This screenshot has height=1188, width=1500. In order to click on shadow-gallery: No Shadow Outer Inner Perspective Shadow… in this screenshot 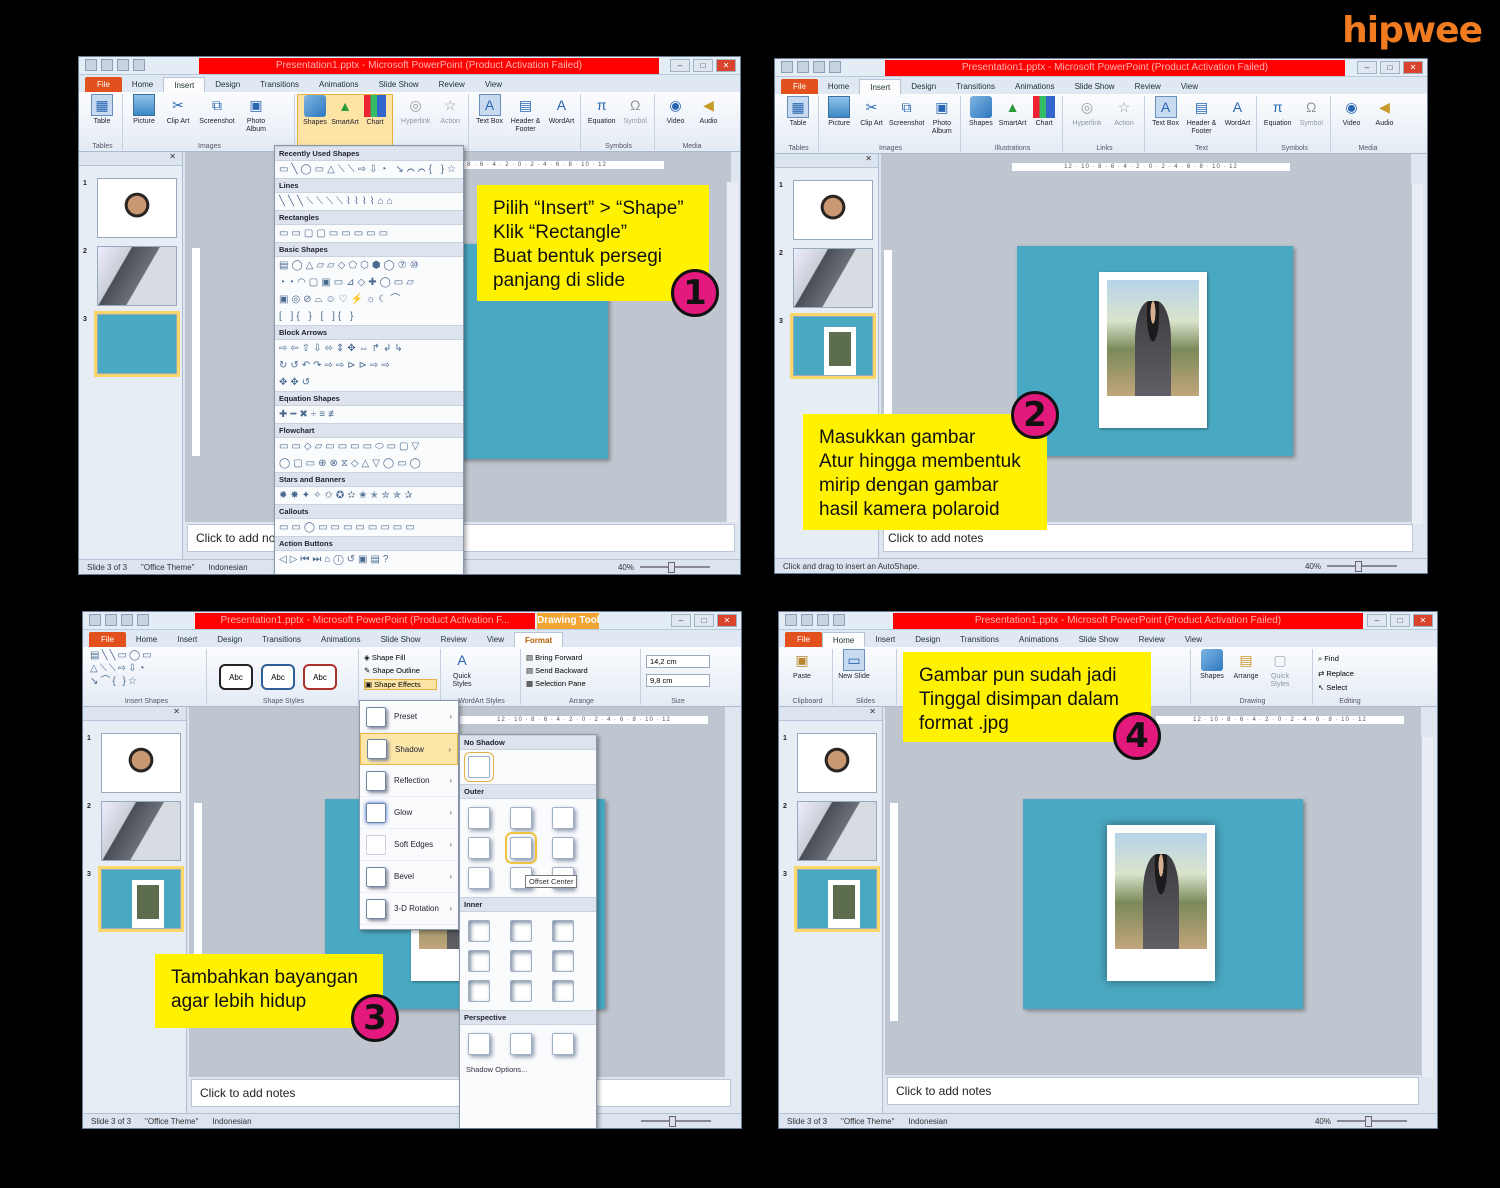, I will do `click(528, 931)`.